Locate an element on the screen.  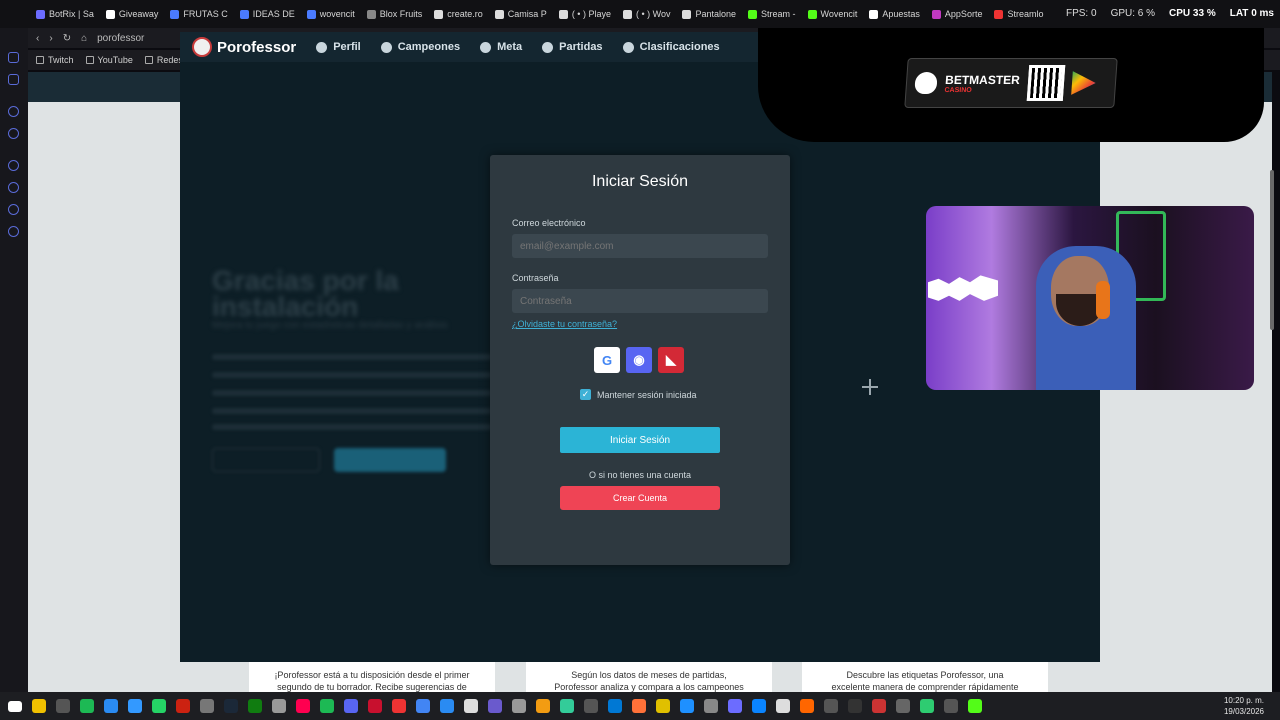
history-icon is located at coordinates (13, 133).